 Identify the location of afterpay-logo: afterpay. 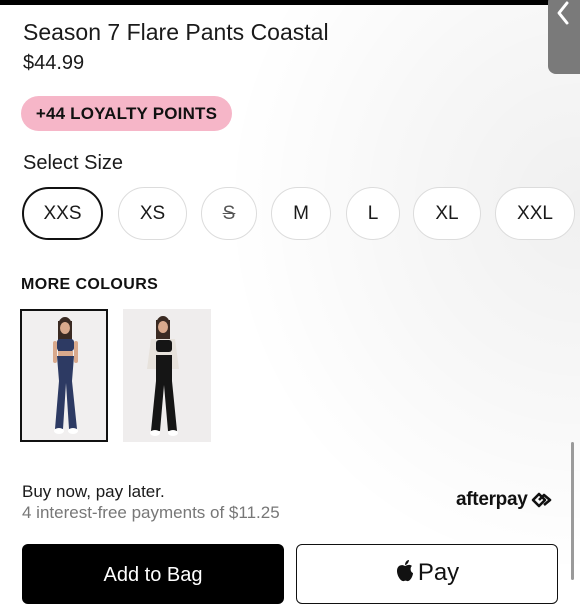
(504, 500).